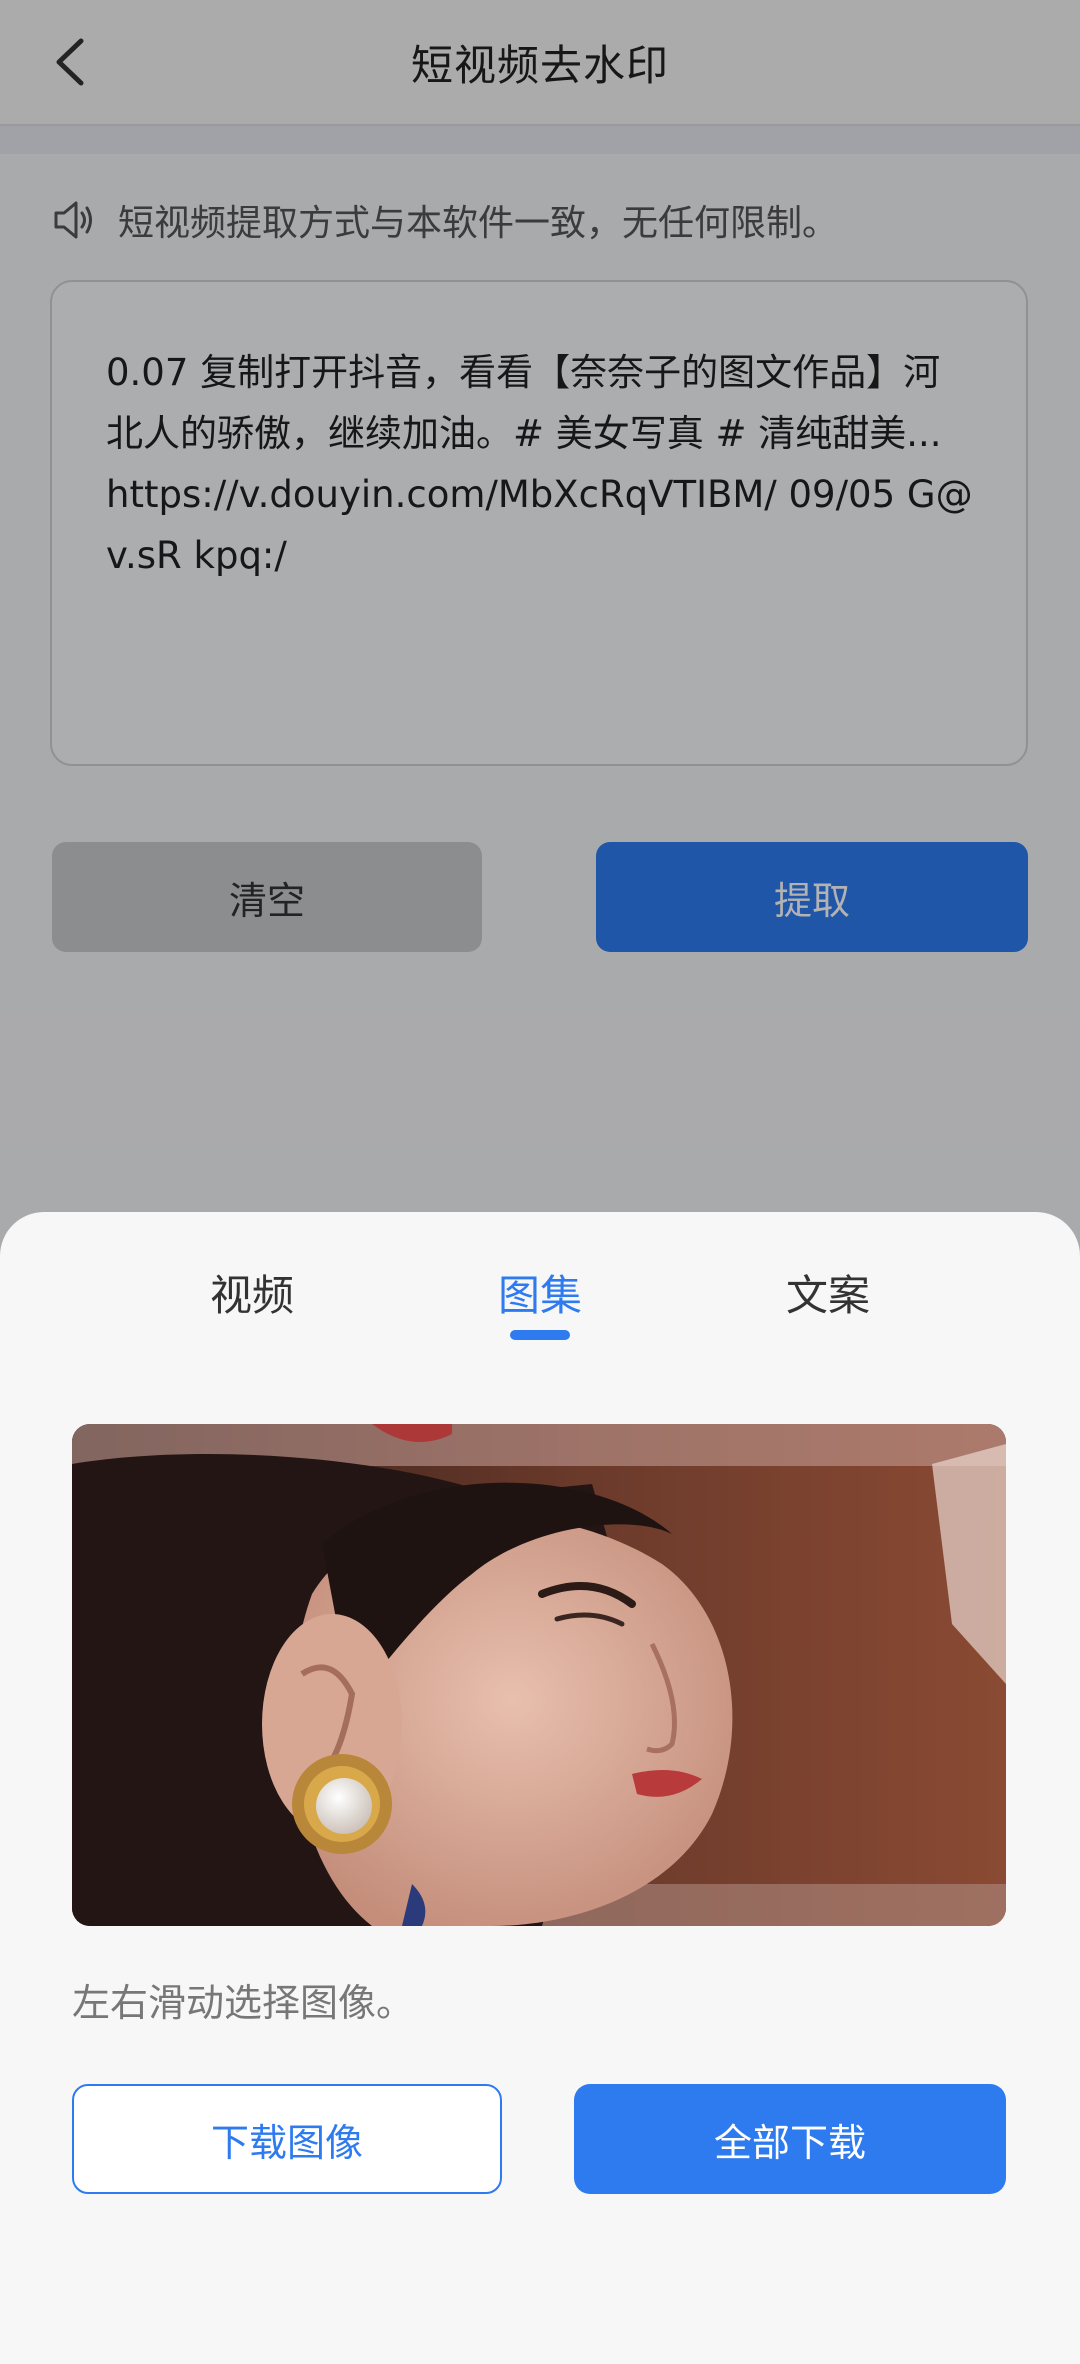 The width and height of the screenshot is (1080, 2364). What do you see at coordinates (790, 2139) in the screenshot?
I see `download-all-button: 全部下载` at bounding box center [790, 2139].